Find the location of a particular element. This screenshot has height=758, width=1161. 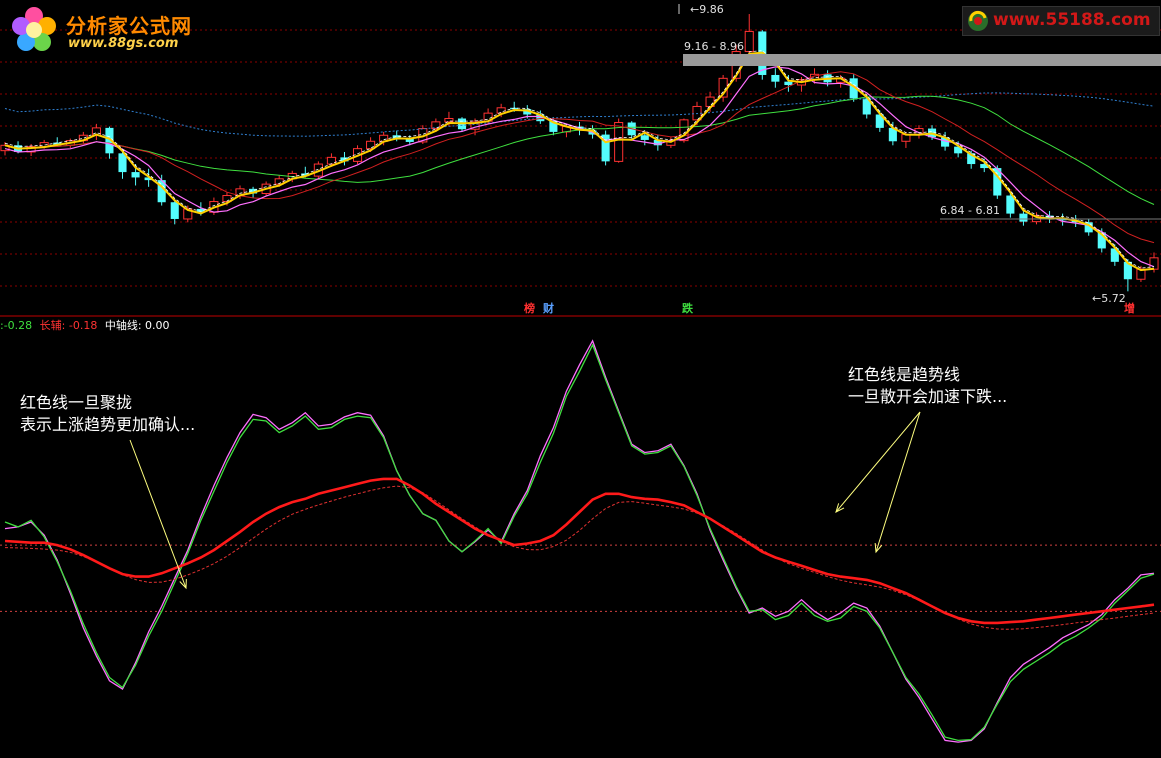

annotation-line: 红色线一旦聚拢 is located at coordinates (76, 402).